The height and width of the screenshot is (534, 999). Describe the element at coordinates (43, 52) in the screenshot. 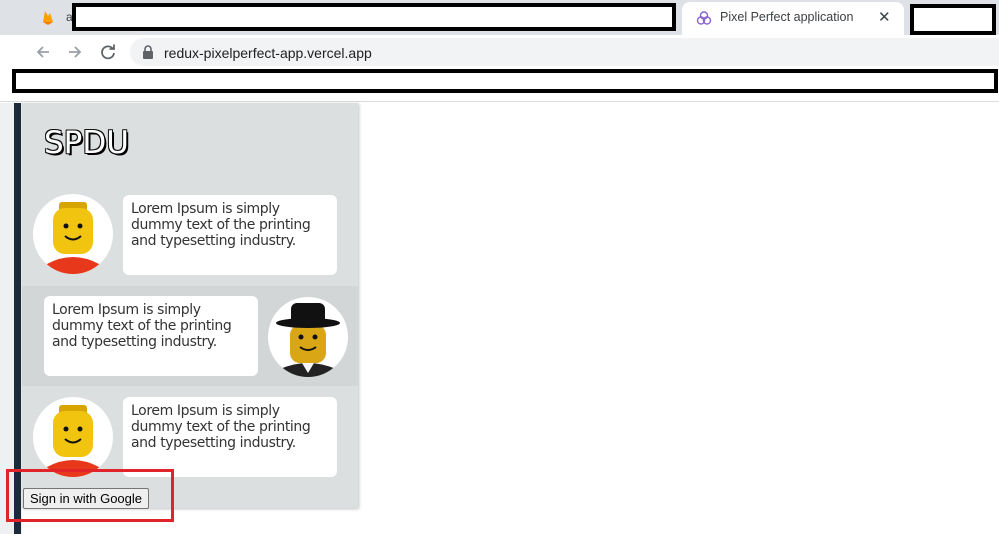

I see `back-arrow-icon` at that location.